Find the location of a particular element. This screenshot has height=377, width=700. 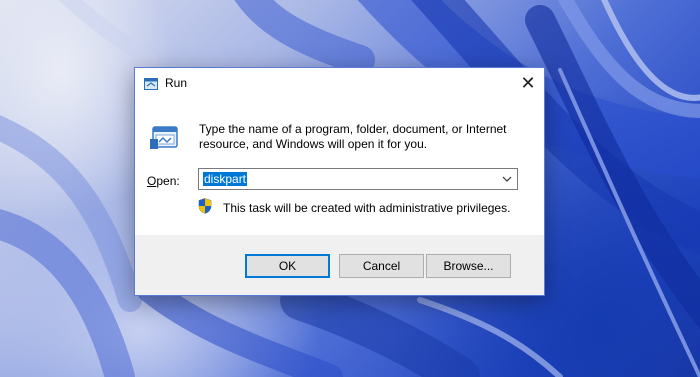

open-label-accesskey: O is located at coordinates (152, 181).